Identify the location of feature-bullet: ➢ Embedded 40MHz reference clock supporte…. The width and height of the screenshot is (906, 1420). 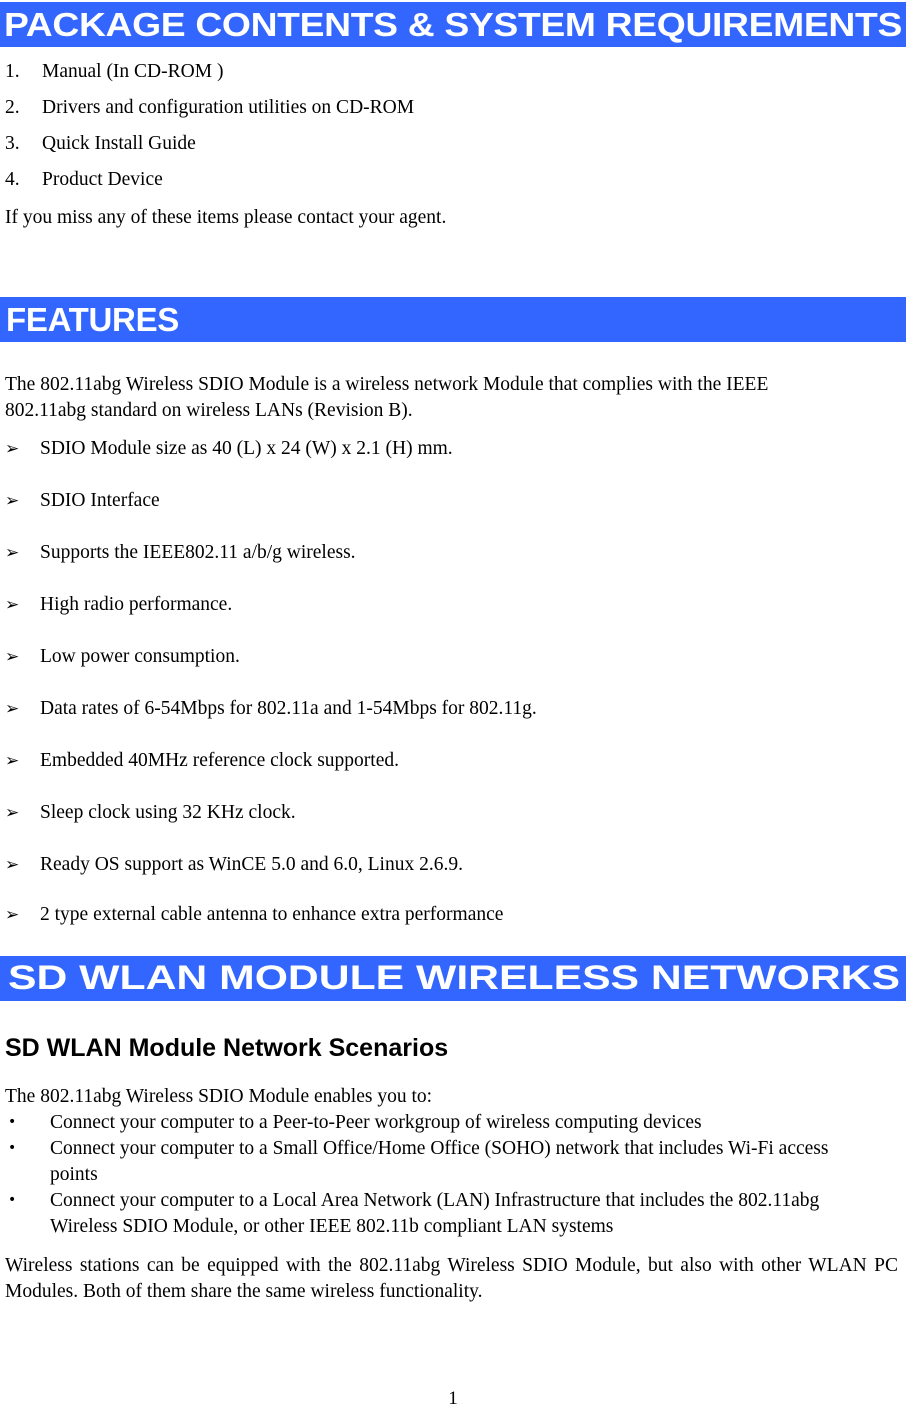
(450, 761).